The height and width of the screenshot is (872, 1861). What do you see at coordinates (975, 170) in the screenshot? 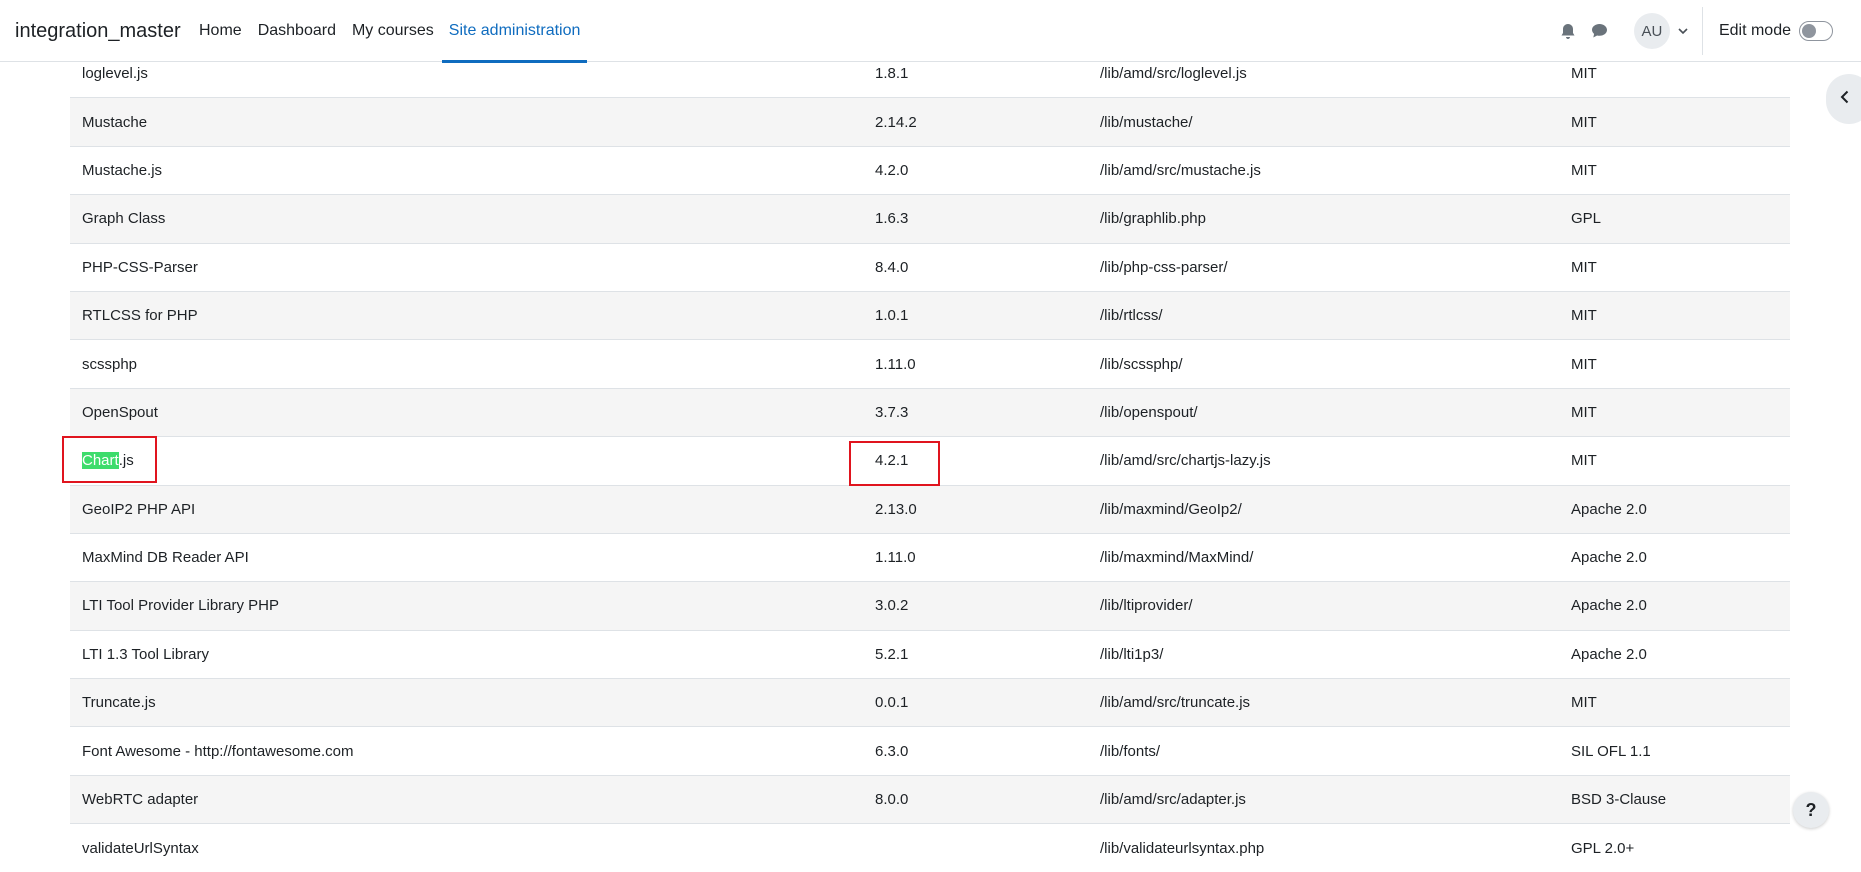
I see `library-version-cell: 4.2.0` at bounding box center [975, 170].